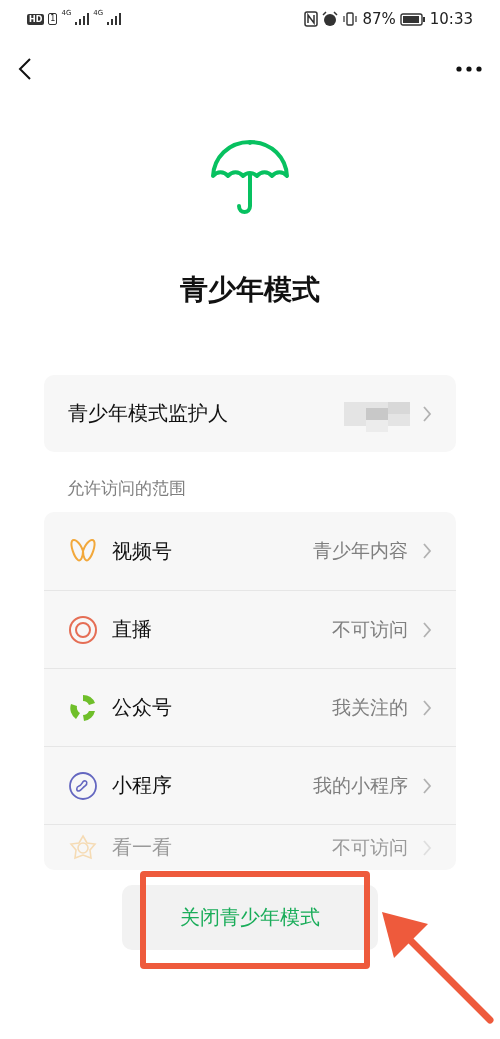  What do you see at coordinates (25, 69) in the screenshot?
I see `back-icon` at bounding box center [25, 69].